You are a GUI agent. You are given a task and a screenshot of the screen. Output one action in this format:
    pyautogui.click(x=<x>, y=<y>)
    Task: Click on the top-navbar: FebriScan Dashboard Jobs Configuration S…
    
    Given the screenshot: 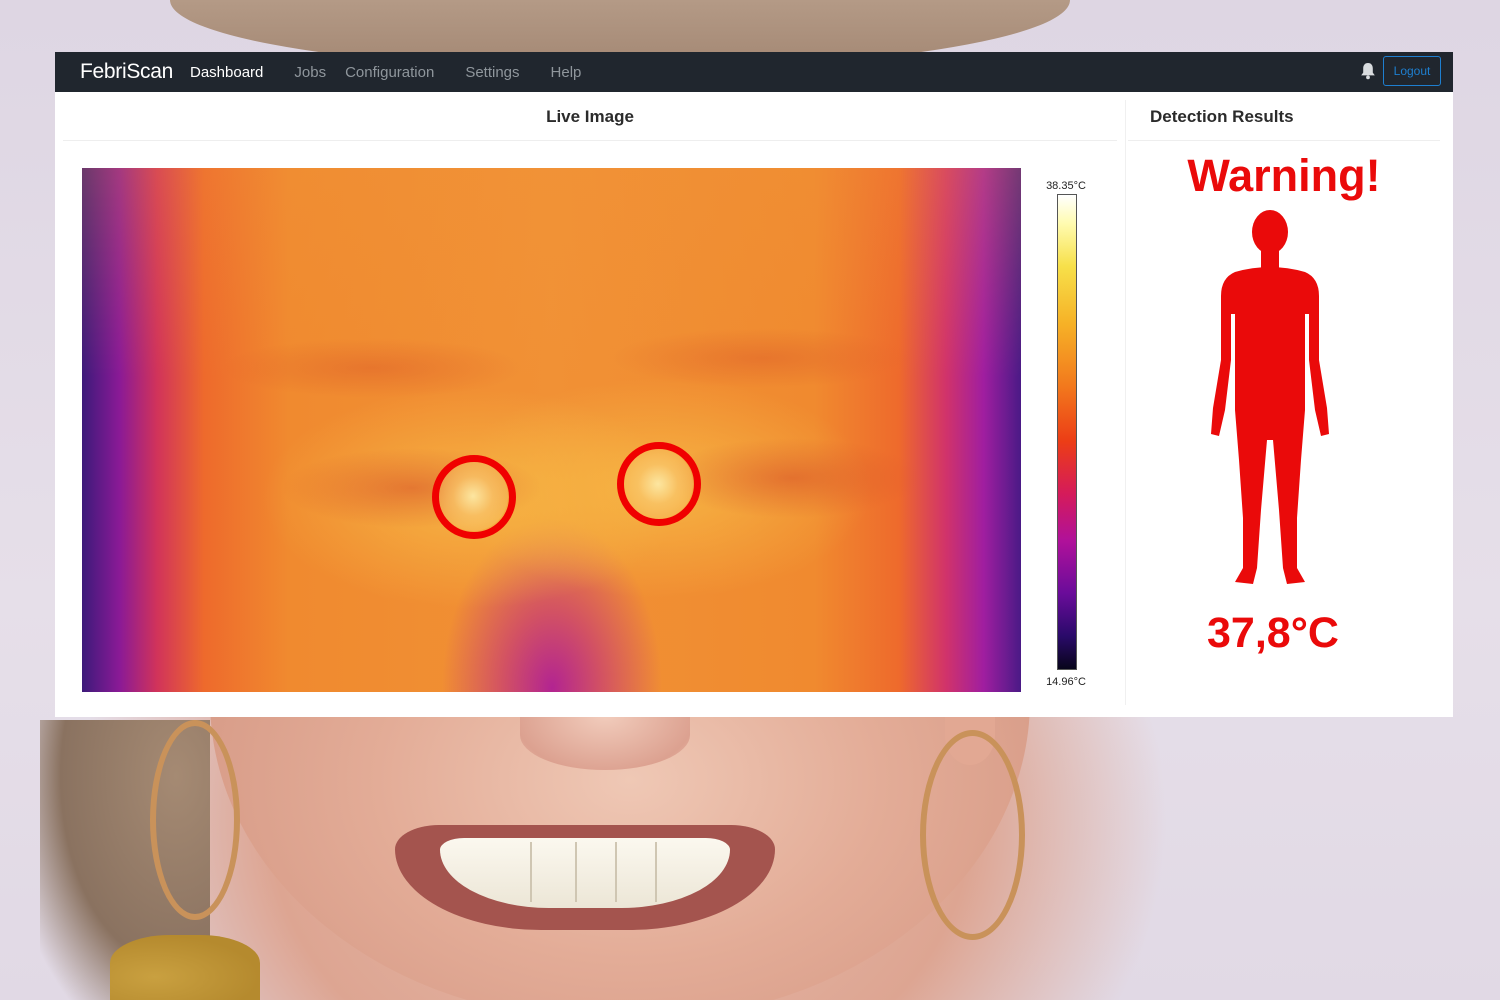 What is the action you would take?
    pyautogui.click(x=754, y=72)
    